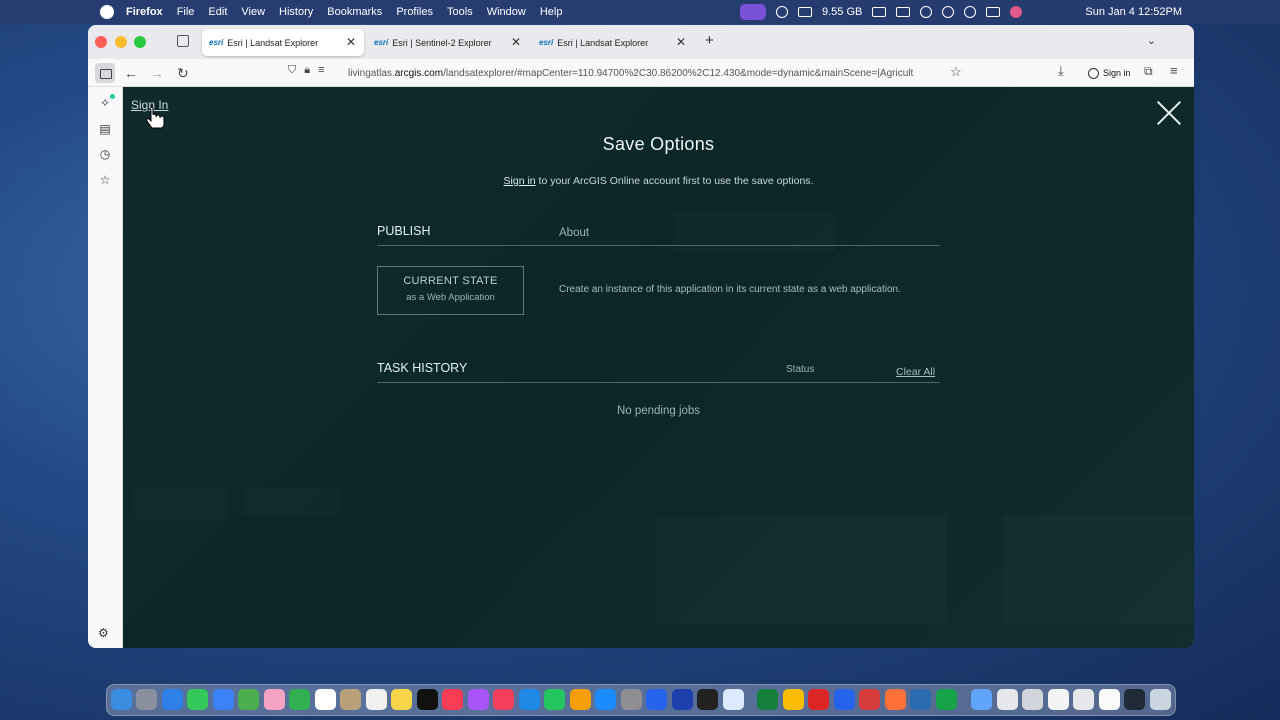  Describe the element at coordinates (613, 42) in the screenshot. I see `tab-landsat-explorer: esri Esri | Landsat Explorer ✕` at that location.